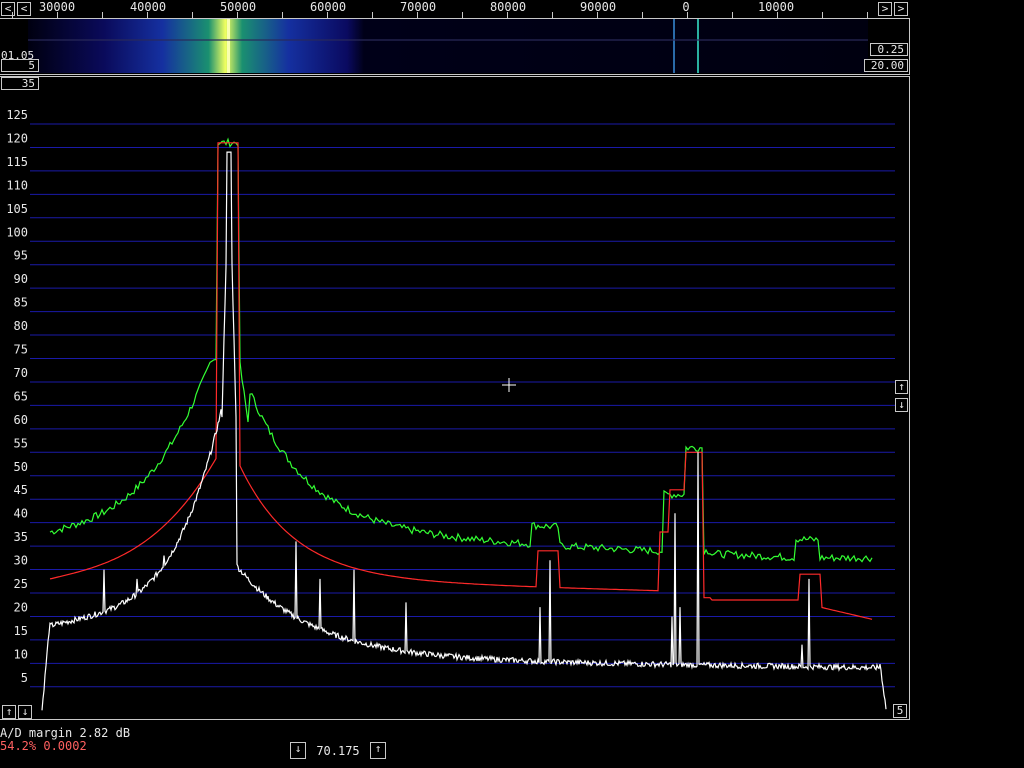  I want to click on y-tick-label: 125, so click(17, 115).